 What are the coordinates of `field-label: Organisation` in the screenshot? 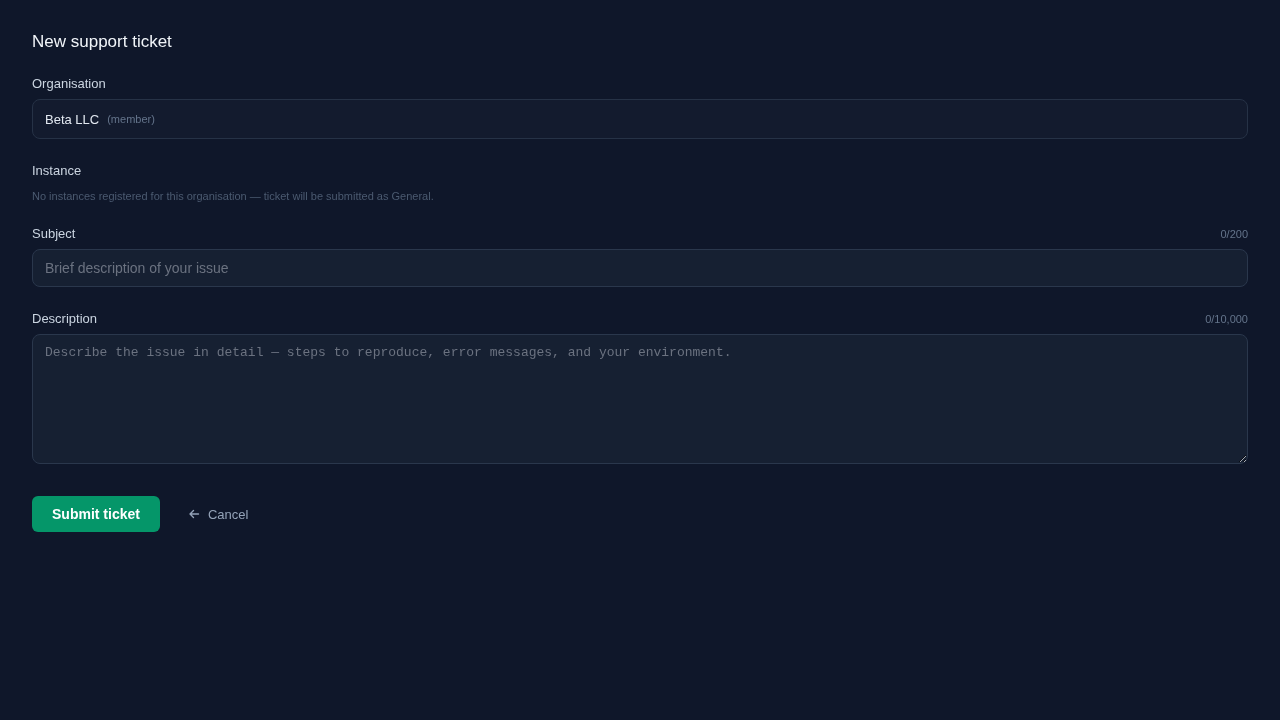 It's located at (69, 83).